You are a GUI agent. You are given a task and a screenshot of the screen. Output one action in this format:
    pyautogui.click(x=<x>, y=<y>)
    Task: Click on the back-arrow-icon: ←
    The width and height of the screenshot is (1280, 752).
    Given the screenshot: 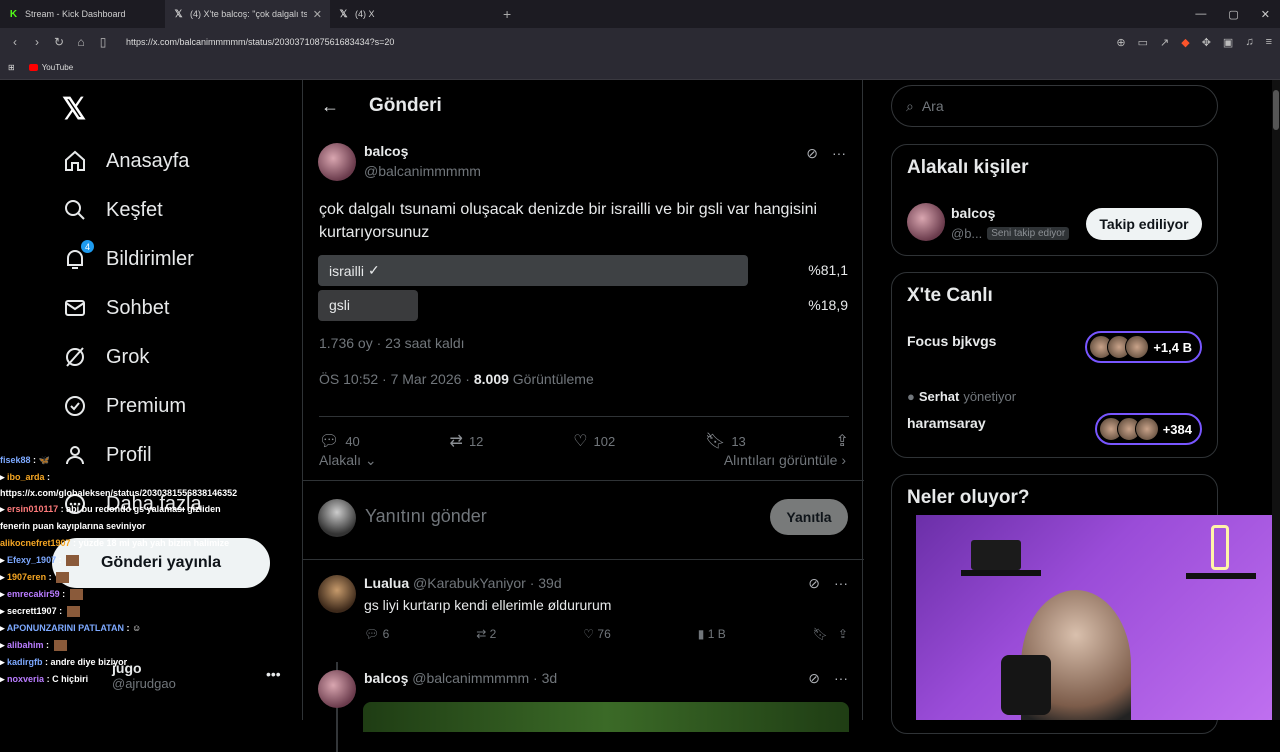 What is the action you would take?
    pyautogui.click(x=330, y=106)
    